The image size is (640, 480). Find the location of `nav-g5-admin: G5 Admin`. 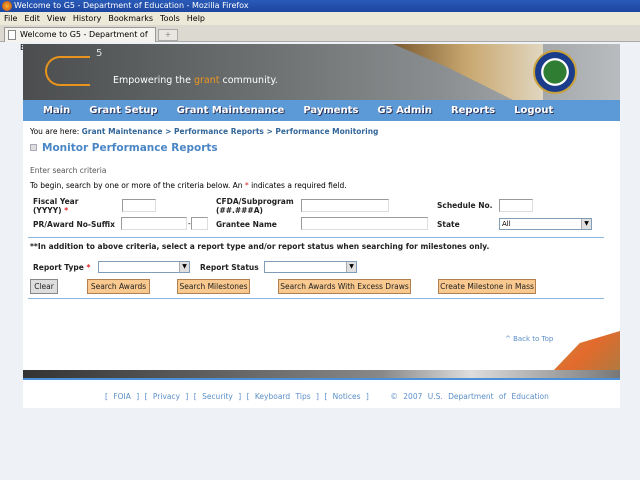

nav-g5-admin: G5 Admin is located at coordinates (404, 110).